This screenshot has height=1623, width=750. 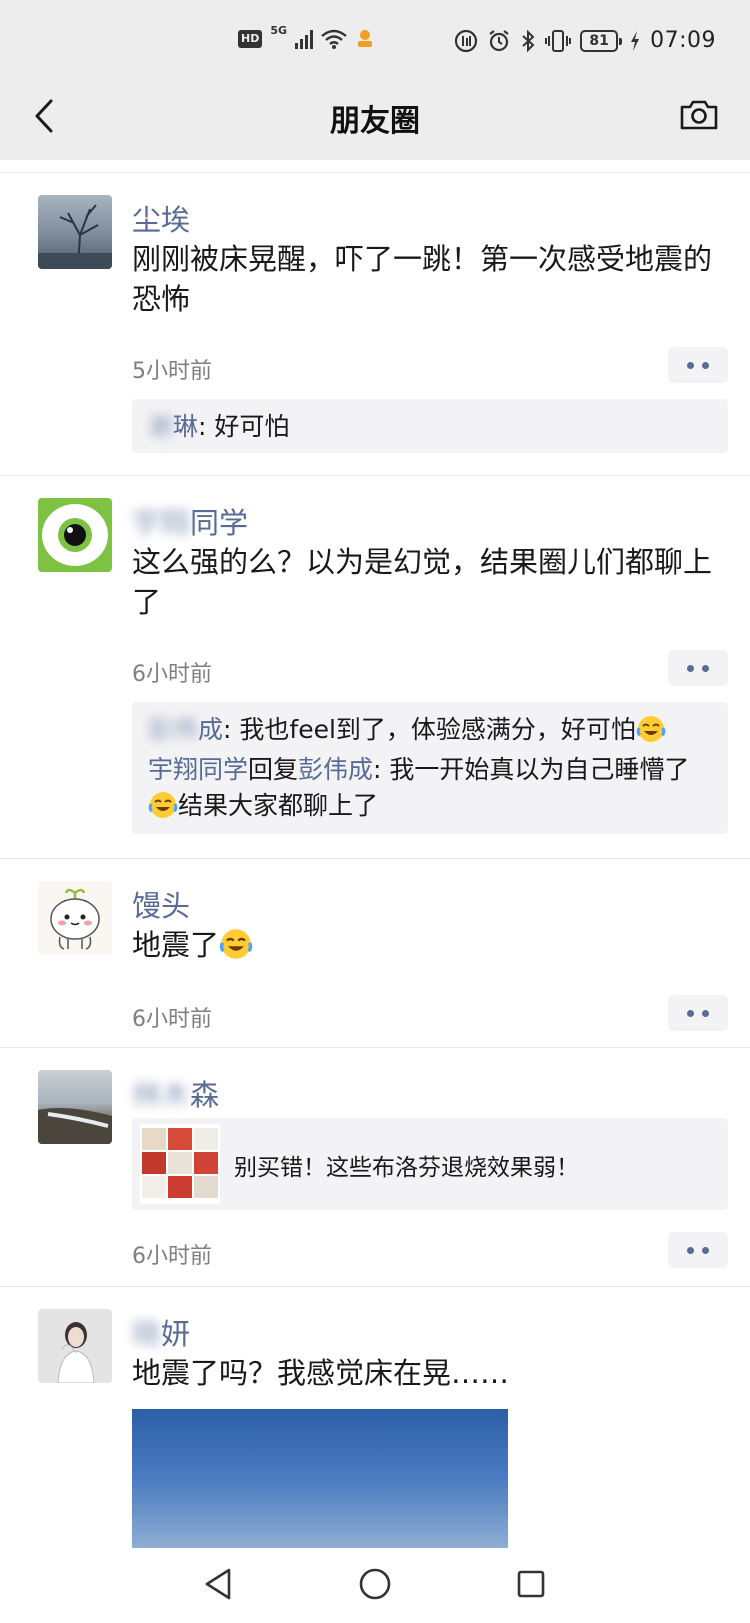 I want to click on comment-text: 结果大家都聊上了, so click(x=278, y=805).